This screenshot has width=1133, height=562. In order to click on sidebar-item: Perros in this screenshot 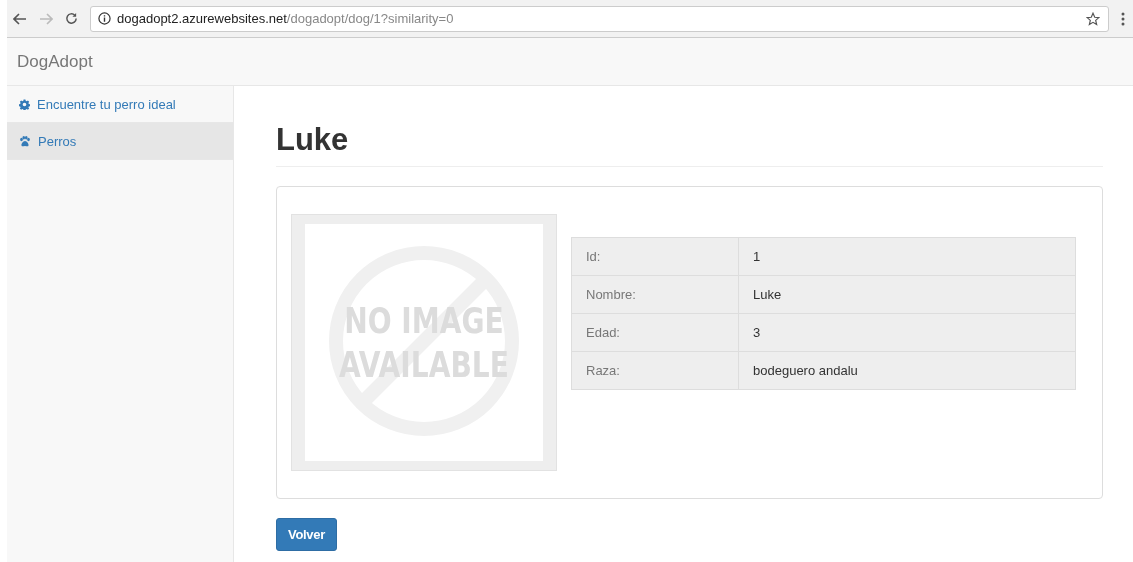, I will do `click(120, 141)`.